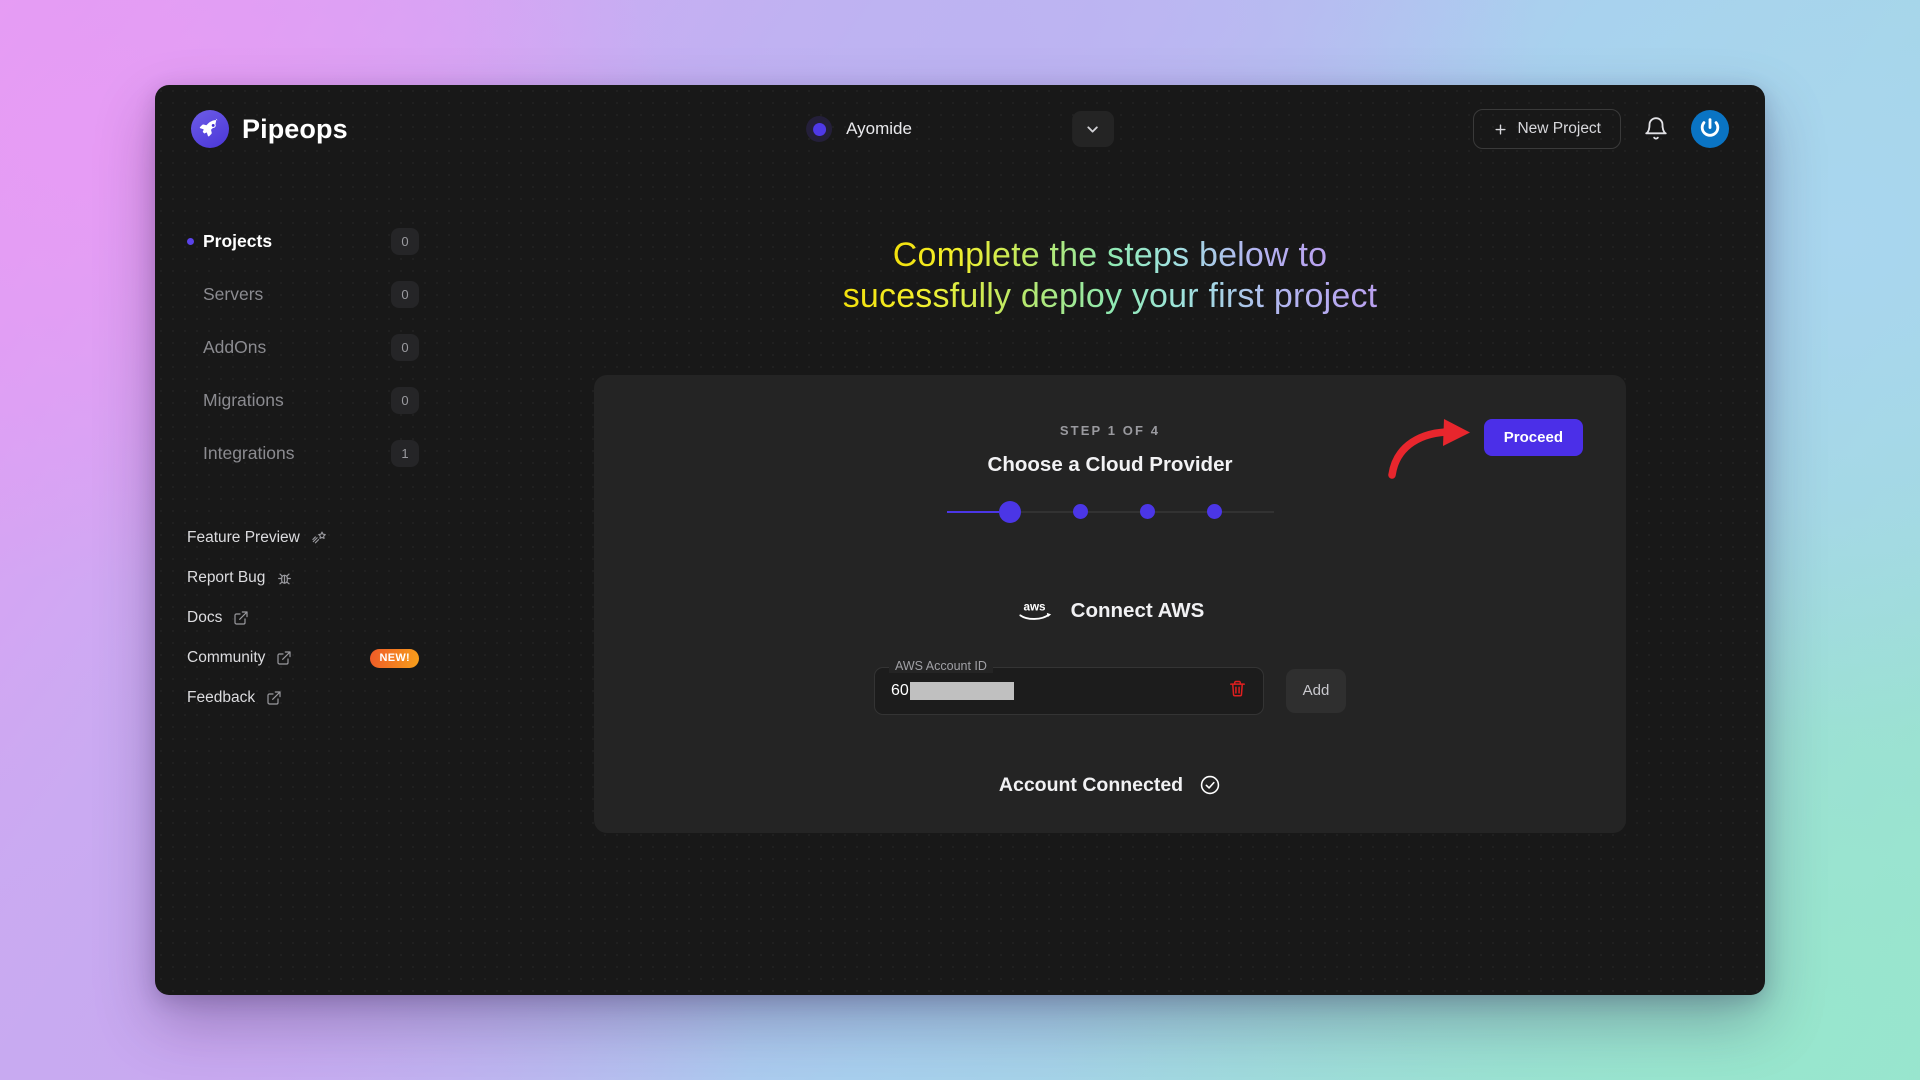  What do you see at coordinates (243, 537) in the screenshot?
I see `sidebar-link-label: Feature Preview` at bounding box center [243, 537].